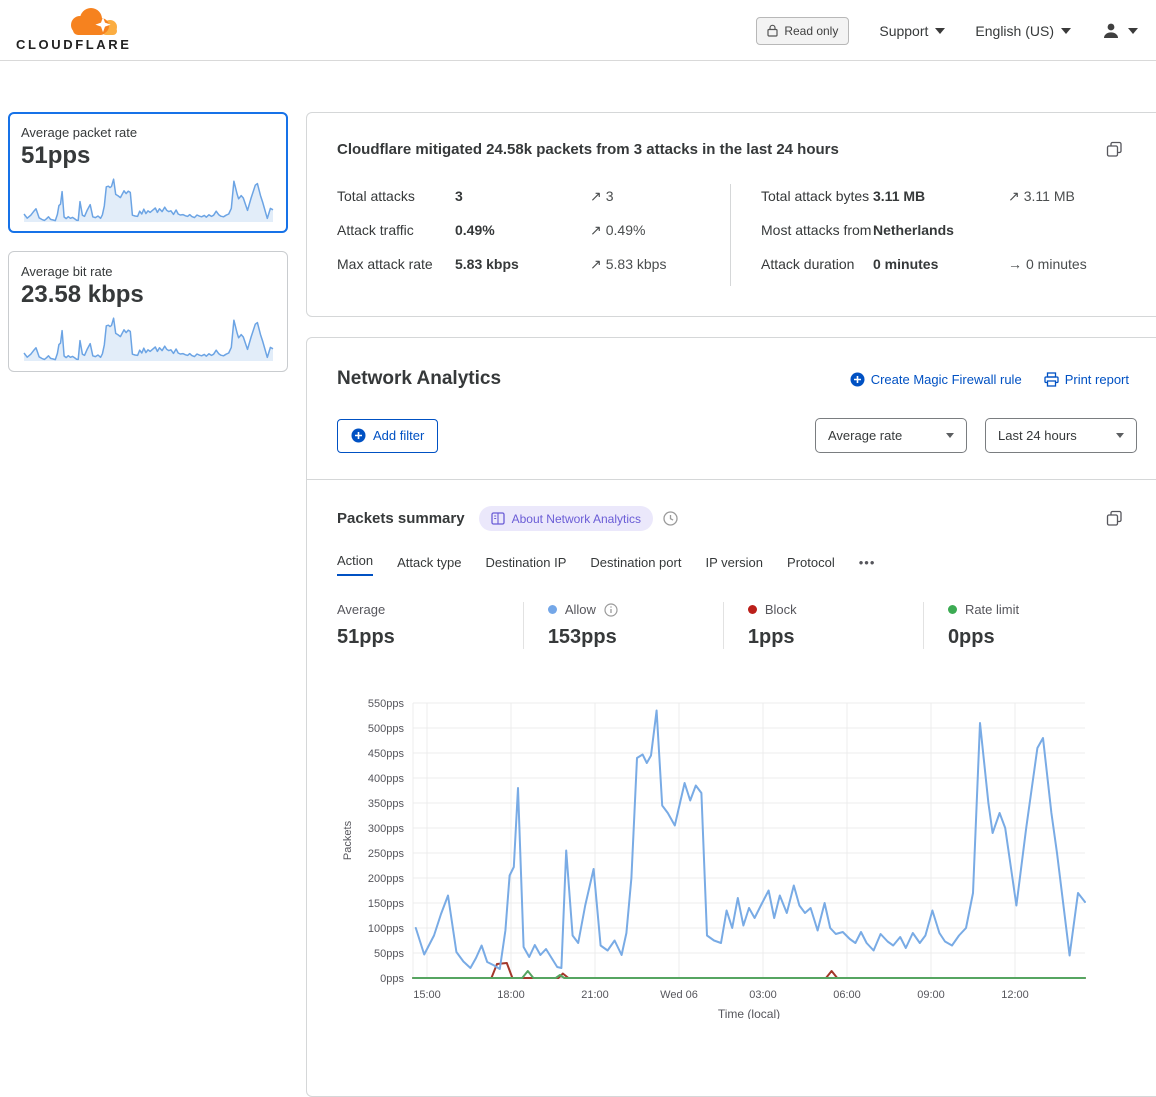  What do you see at coordinates (1051, 379) in the screenshot?
I see `printer-icon` at bounding box center [1051, 379].